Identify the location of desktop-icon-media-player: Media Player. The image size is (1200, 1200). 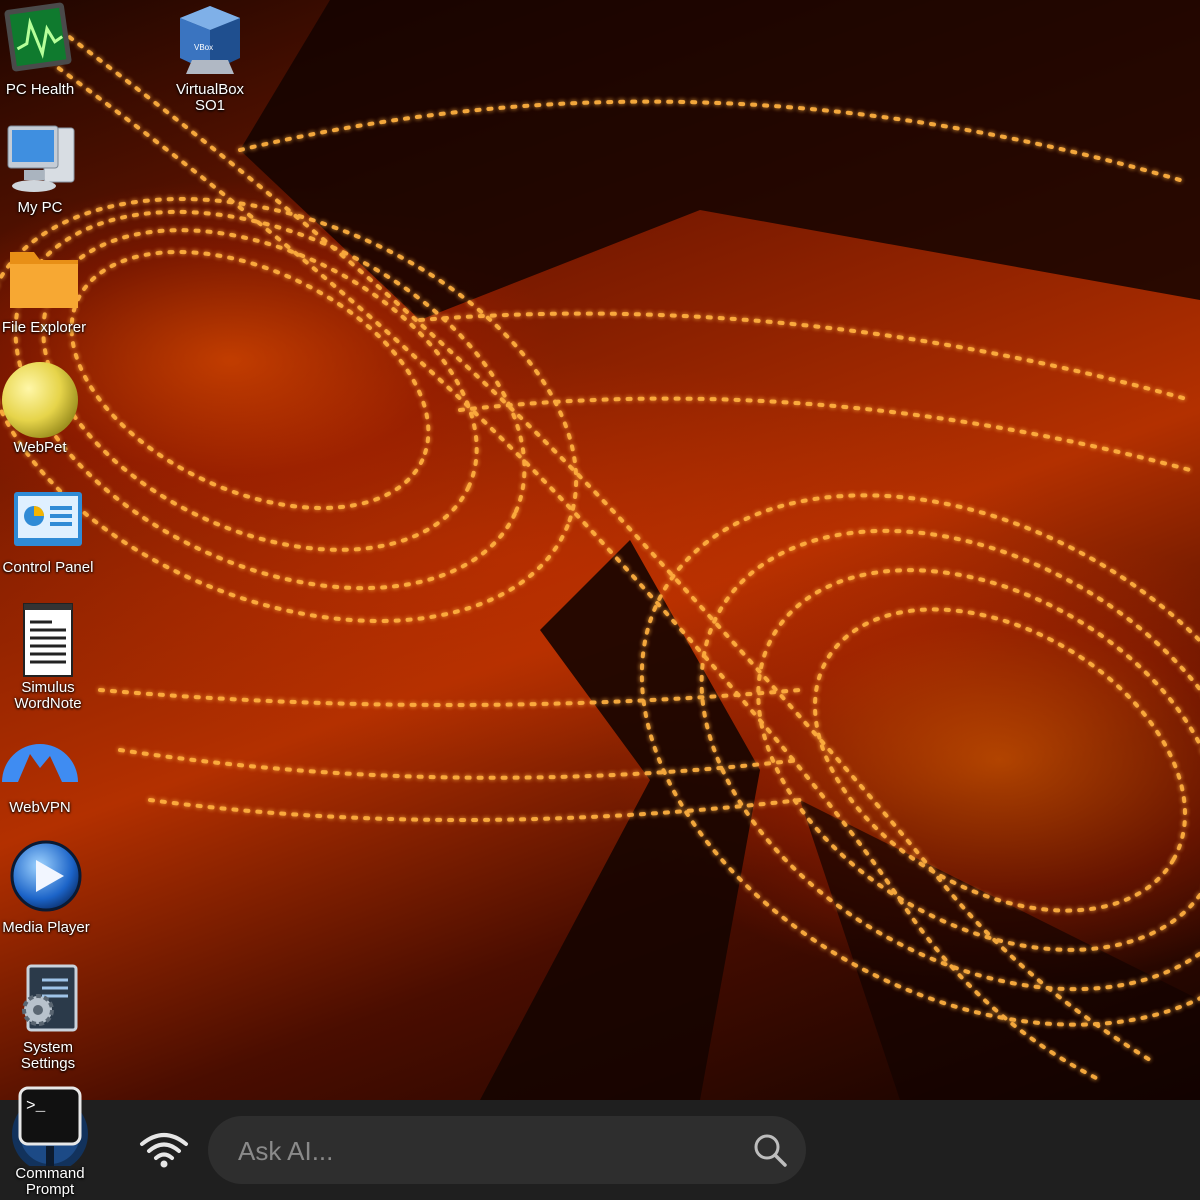
(48, 888).